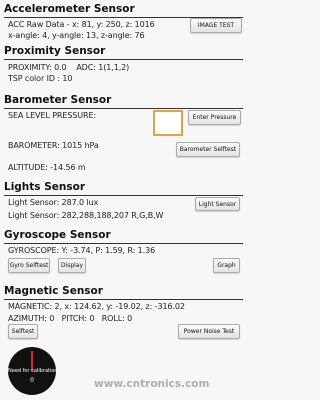 The width and height of the screenshot is (320, 400). Describe the element at coordinates (76, 35) in the screenshot. I see `acc-angles: x-angle: 4, y-angle: 13, z-angle: 76` at that location.